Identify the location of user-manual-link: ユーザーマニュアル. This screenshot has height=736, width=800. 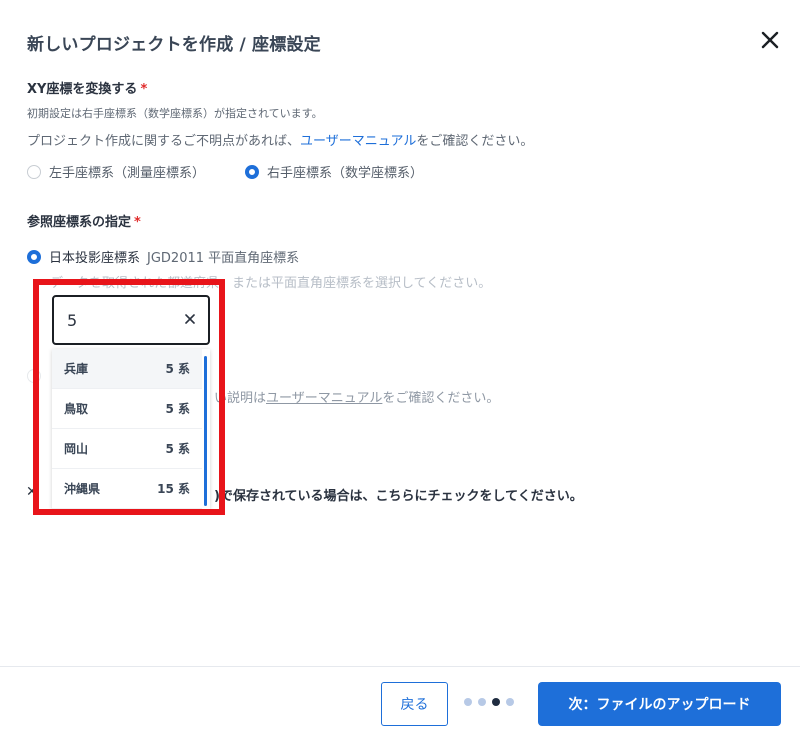
(358, 141).